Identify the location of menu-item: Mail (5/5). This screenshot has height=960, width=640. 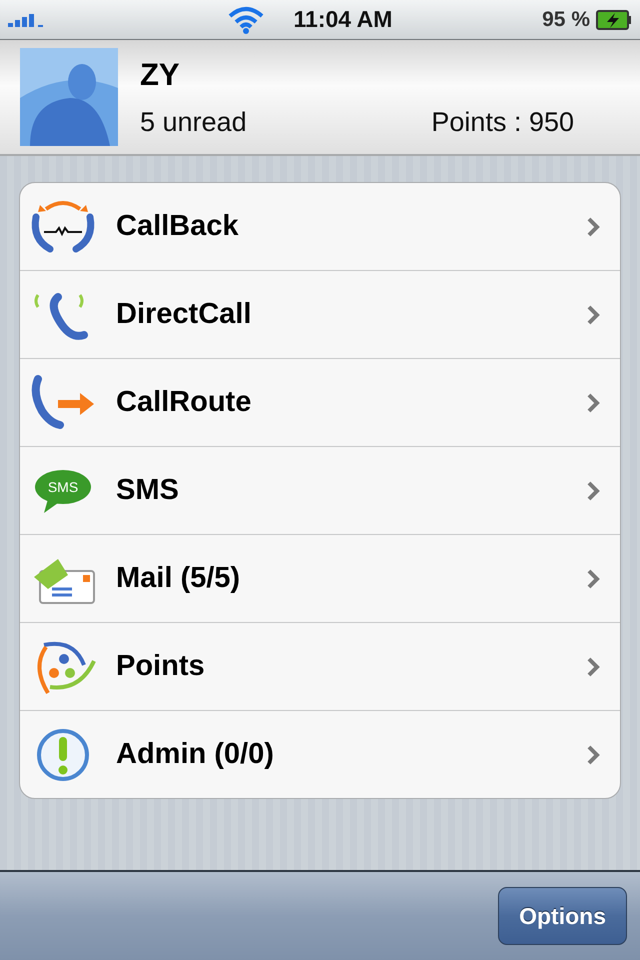
(320, 578).